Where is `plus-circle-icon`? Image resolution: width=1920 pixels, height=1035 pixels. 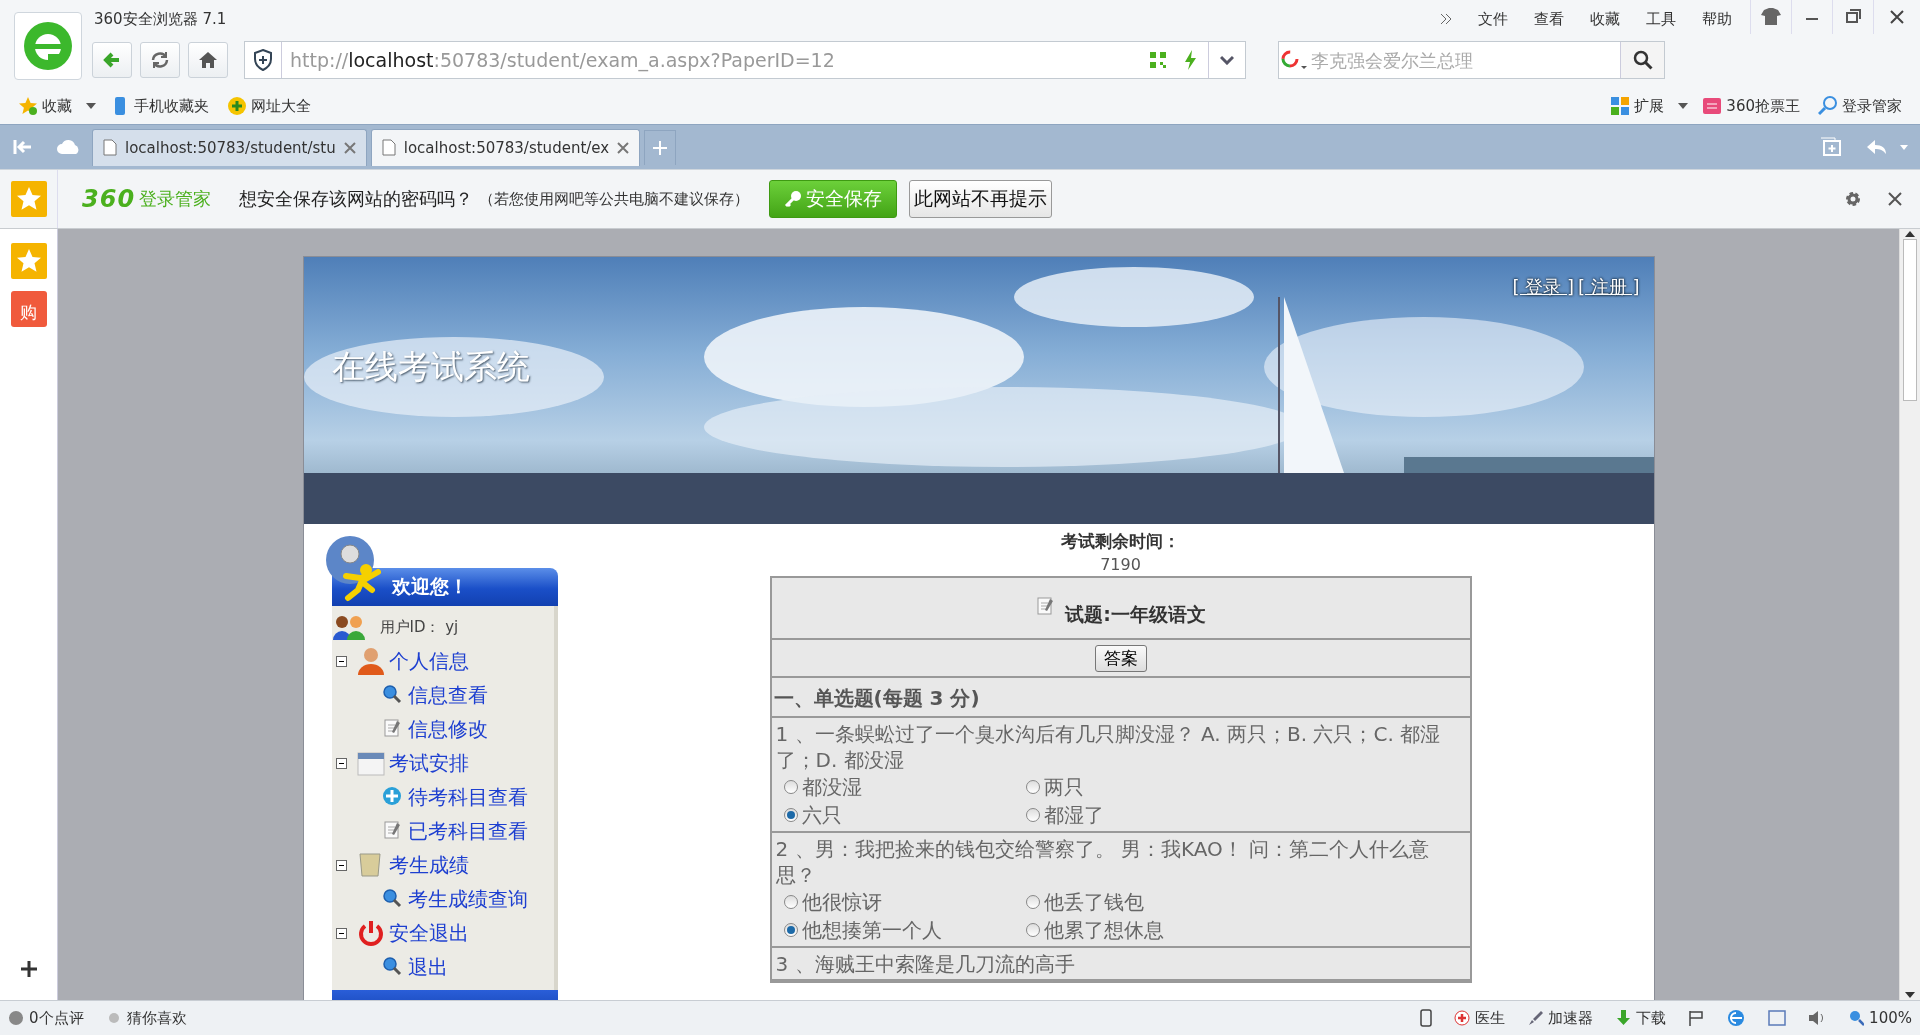 plus-circle-icon is located at coordinates (392, 797).